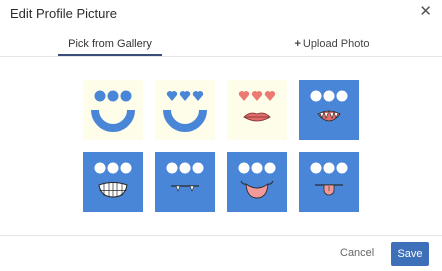 This screenshot has width=442, height=271. What do you see at coordinates (221, 14) in the screenshot?
I see `dialog-header: Edit Profile Picture ✕` at bounding box center [221, 14].